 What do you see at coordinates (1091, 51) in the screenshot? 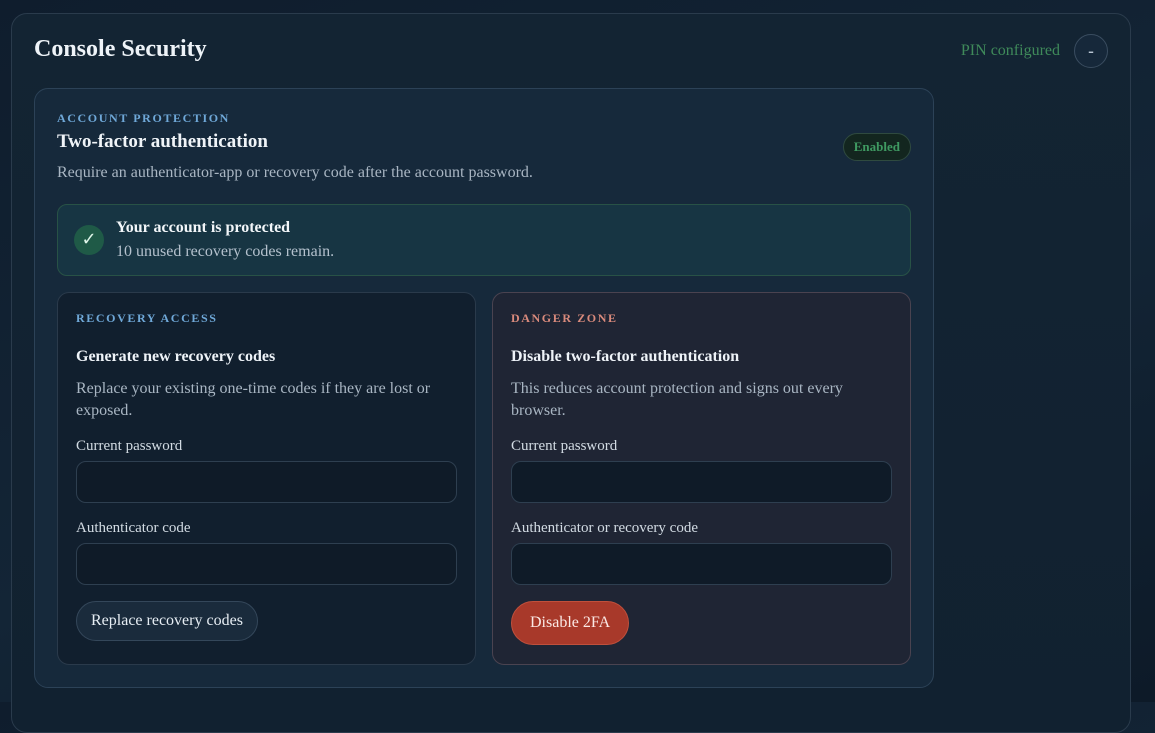
I see `collapse-button: -` at bounding box center [1091, 51].